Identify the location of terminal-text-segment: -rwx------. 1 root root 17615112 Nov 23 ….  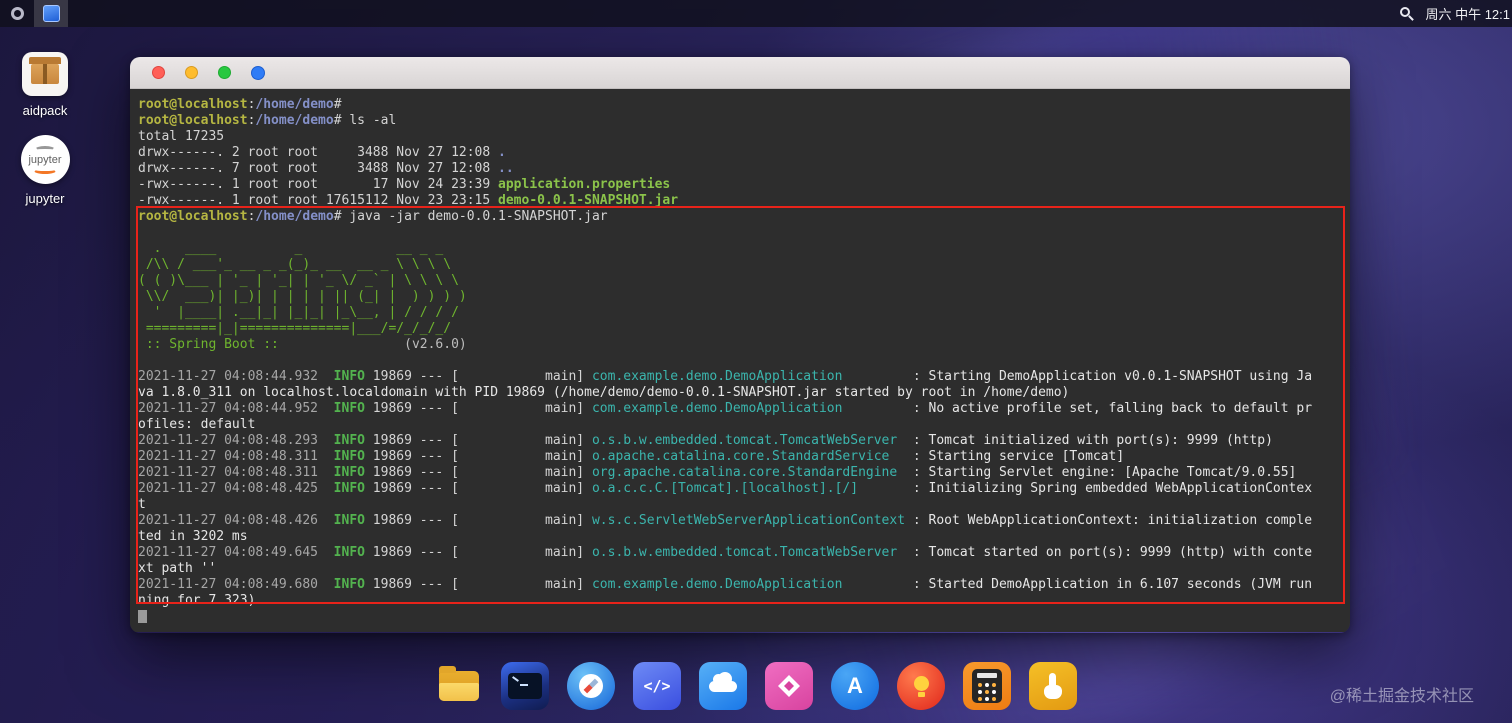
(318, 200).